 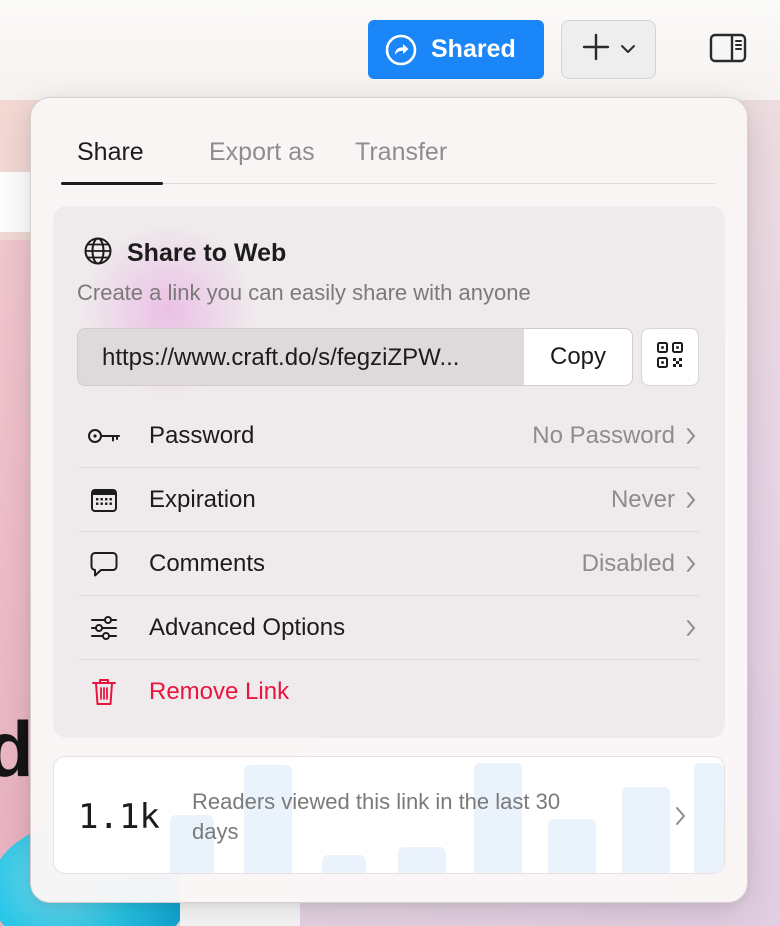 What do you see at coordinates (207, 253) in the screenshot?
I see `card-title: Share to Web` at bounding box center [207, 253].